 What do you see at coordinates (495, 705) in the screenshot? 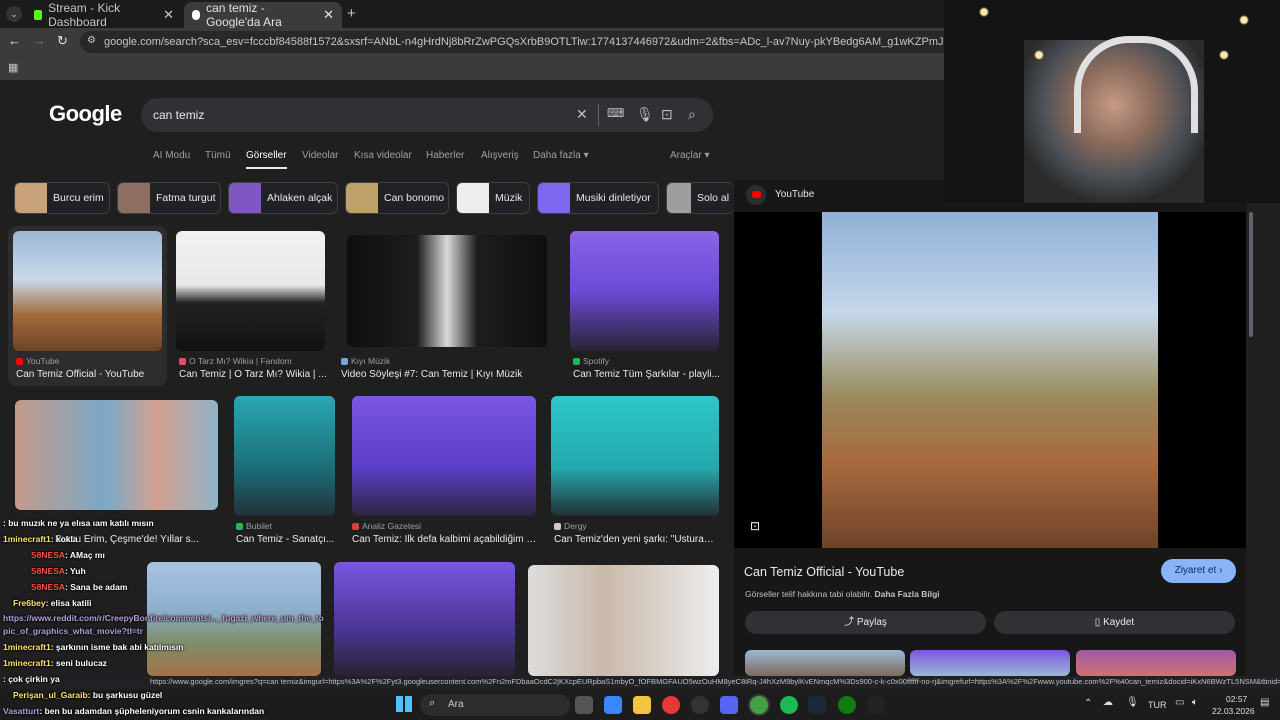
I see `taskbar-search: Ara` at bounding box center [495, 705].